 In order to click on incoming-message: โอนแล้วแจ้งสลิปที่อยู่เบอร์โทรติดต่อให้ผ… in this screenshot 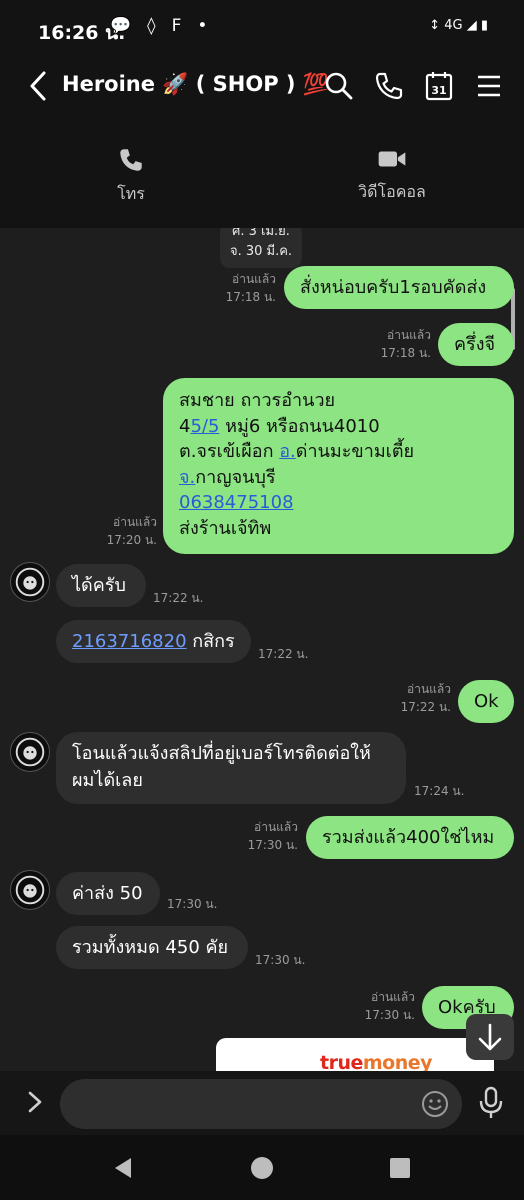, I will do `click(231, 768)`.